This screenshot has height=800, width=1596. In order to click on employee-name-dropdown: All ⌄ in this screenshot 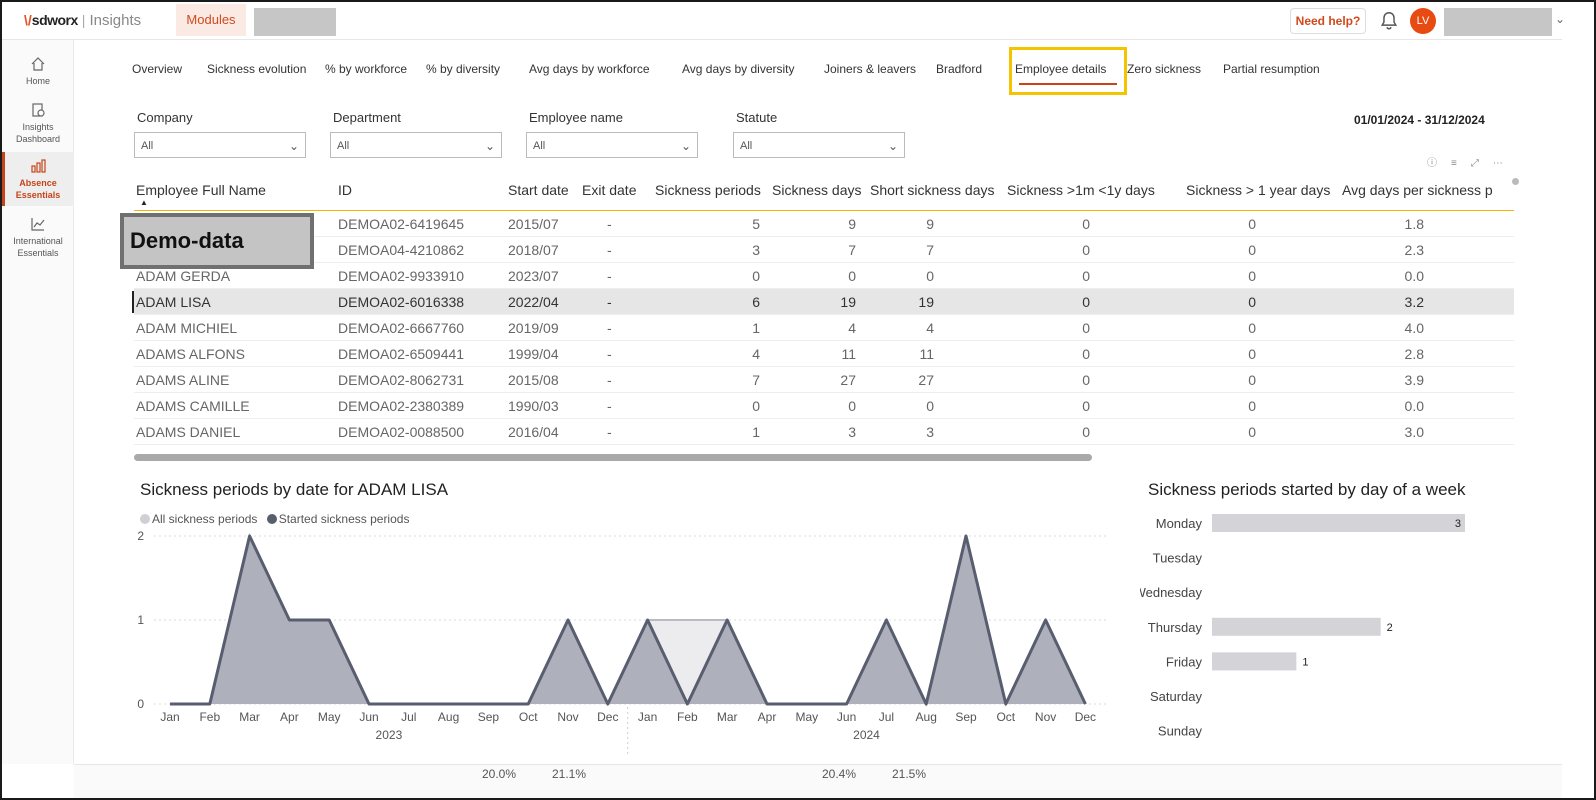, I will do `click(612, 145)`.